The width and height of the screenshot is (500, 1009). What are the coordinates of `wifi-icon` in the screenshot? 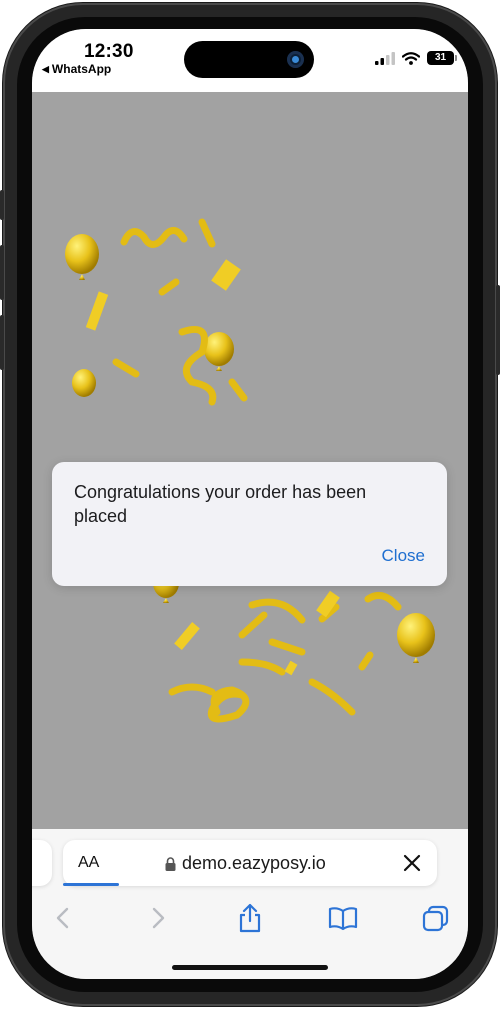 It's located at (411, 58).